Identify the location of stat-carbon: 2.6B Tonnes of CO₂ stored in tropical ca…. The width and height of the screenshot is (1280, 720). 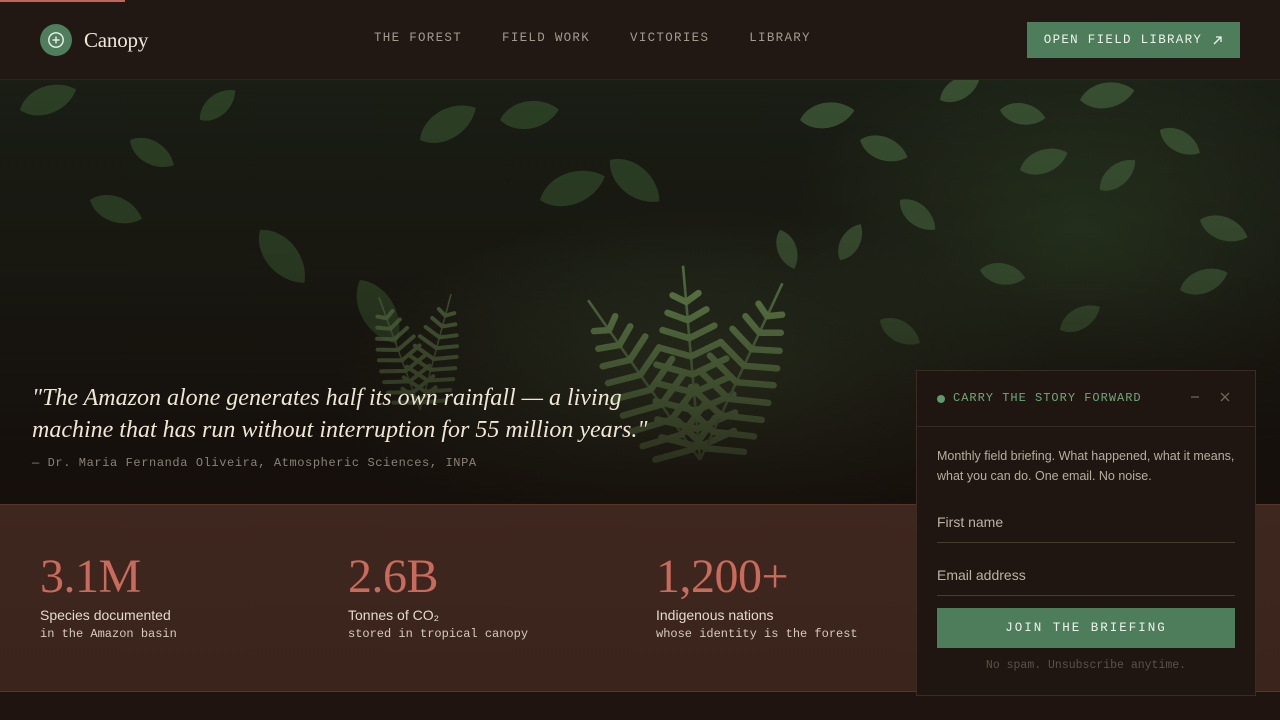
(438, 596).